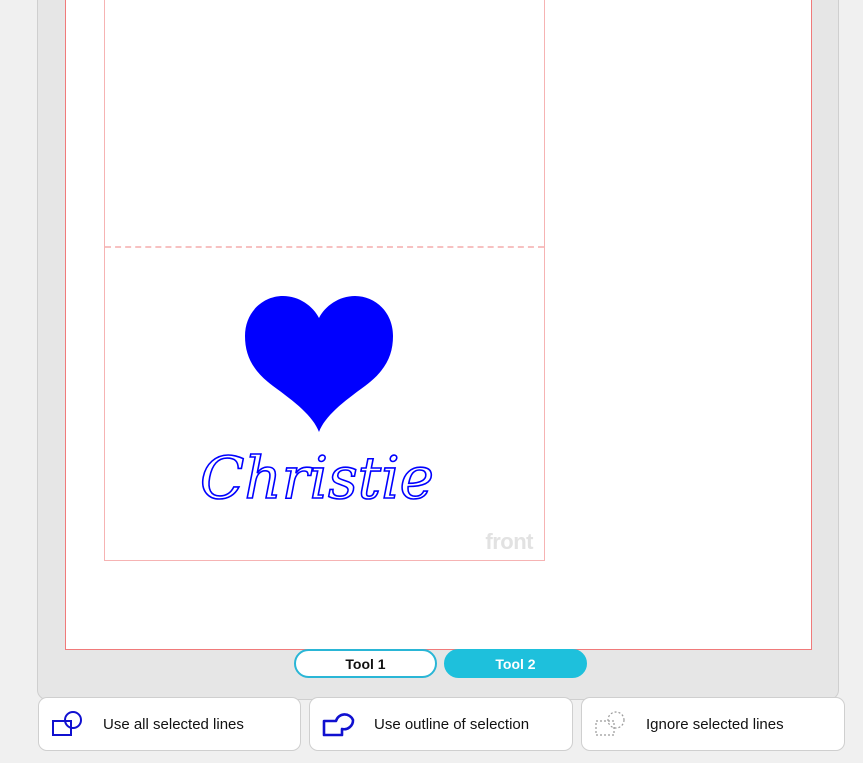  What do you see at coordinates (452, 724) in the screenshot?
I see `use-outline-of-selection-label: Use outline of selection` at bounding box center [452, 724].